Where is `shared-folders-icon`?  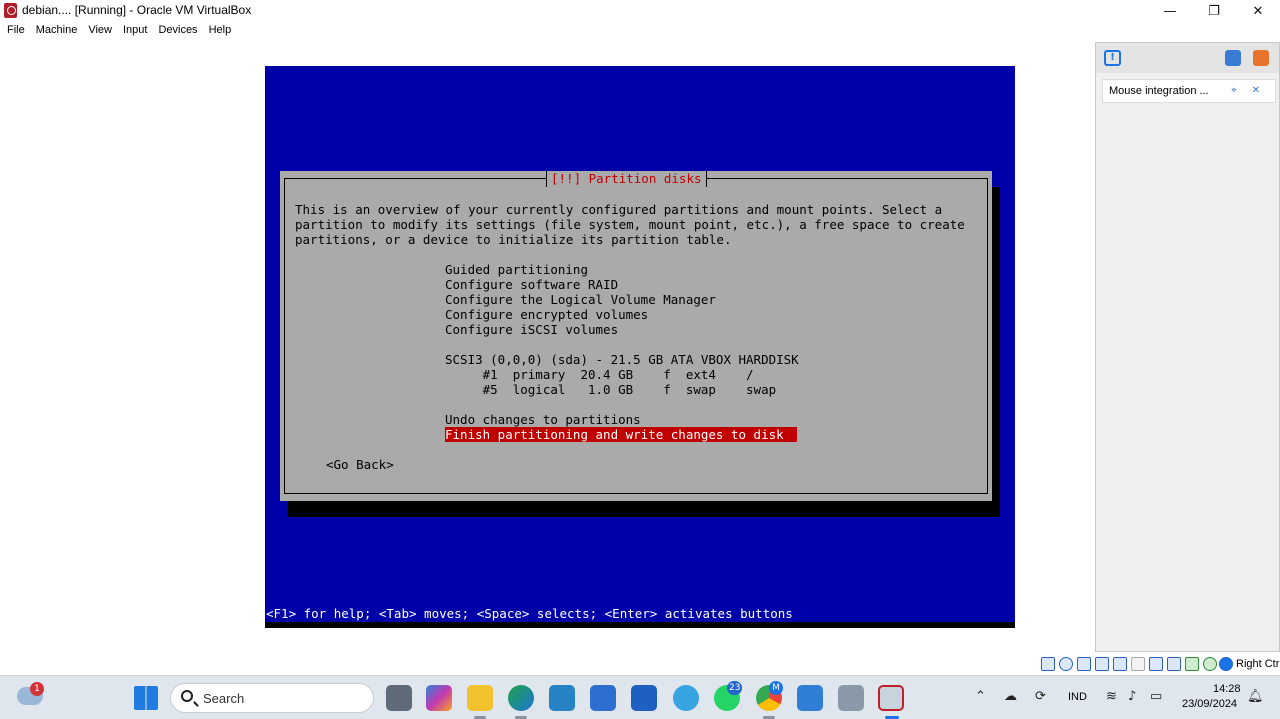 shared-folders-icon is located at coordinates (1138, 664).